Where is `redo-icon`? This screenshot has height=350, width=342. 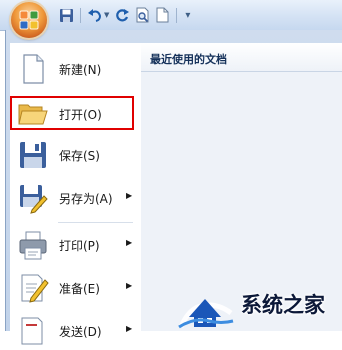 redo-icon is located at coordinates (122, 15).